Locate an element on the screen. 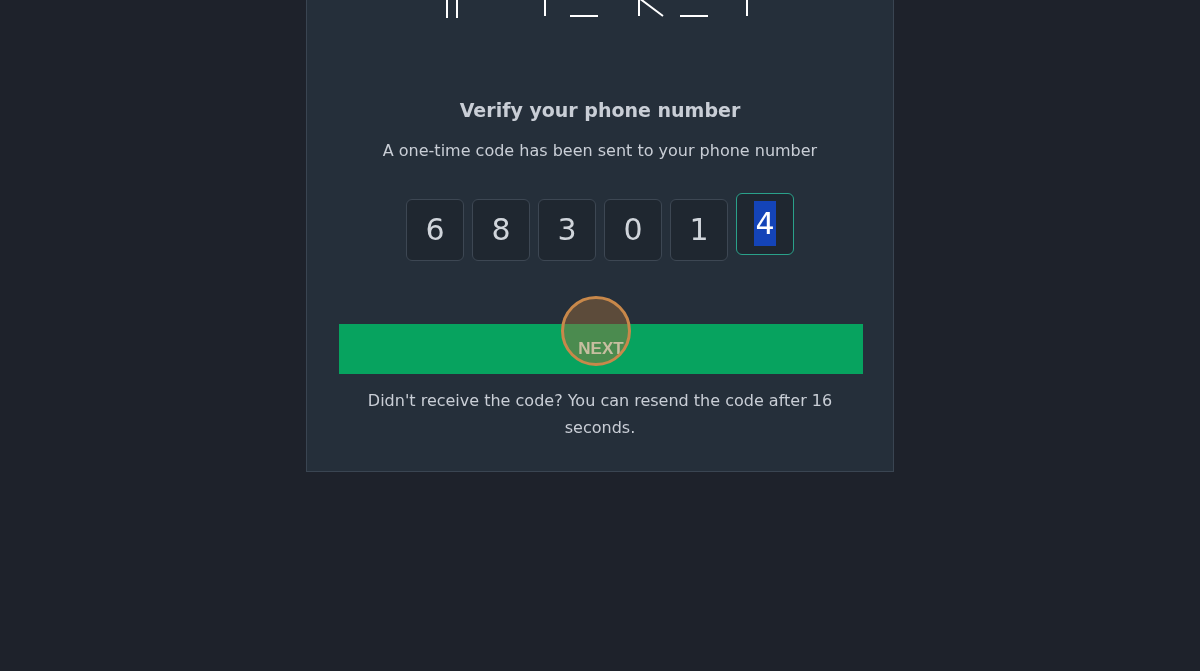 The image size is (1200, 671). resend-note: Didn't receive the code? You can resend the code after 16 seconds. is located at coordinates (600, 414).